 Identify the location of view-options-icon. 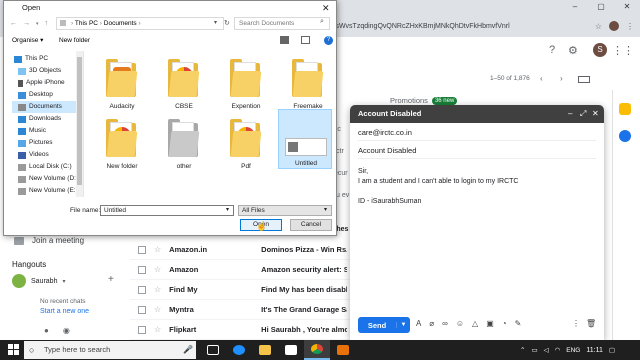
(284, 40).